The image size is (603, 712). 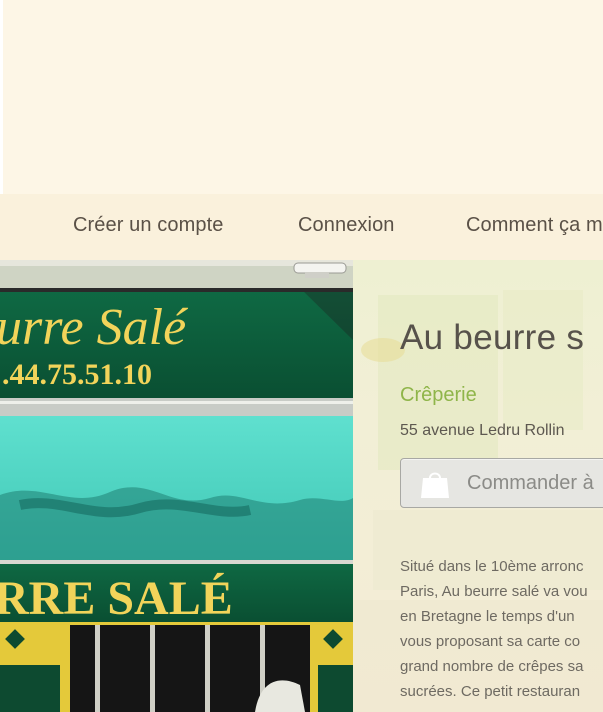 What do you see at coordinates (534, 225) in the screenshot?
I see `nav-how-it-works: Comment ça m` at bounding box center [534, 225].